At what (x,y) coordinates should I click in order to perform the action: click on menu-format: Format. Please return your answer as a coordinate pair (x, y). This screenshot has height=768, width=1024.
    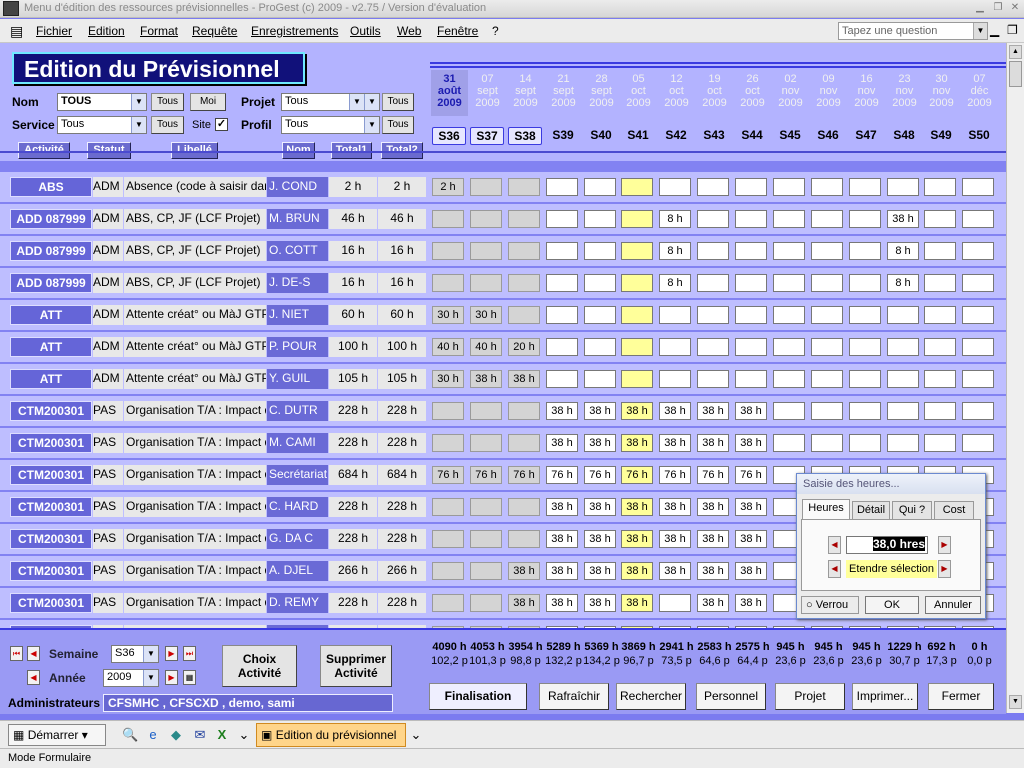
    Looking at the image, I should click on (159, 31).